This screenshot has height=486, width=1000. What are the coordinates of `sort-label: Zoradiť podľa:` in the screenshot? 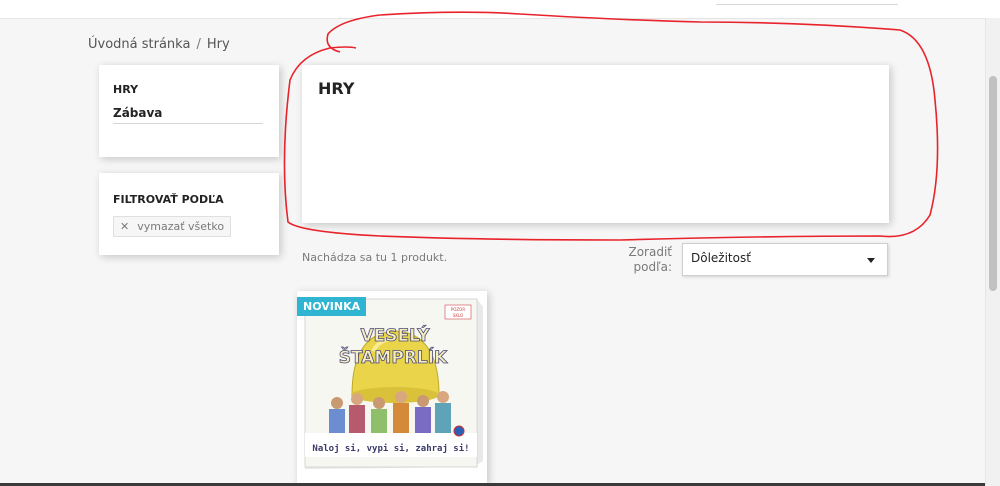 It's located at (650, 259).